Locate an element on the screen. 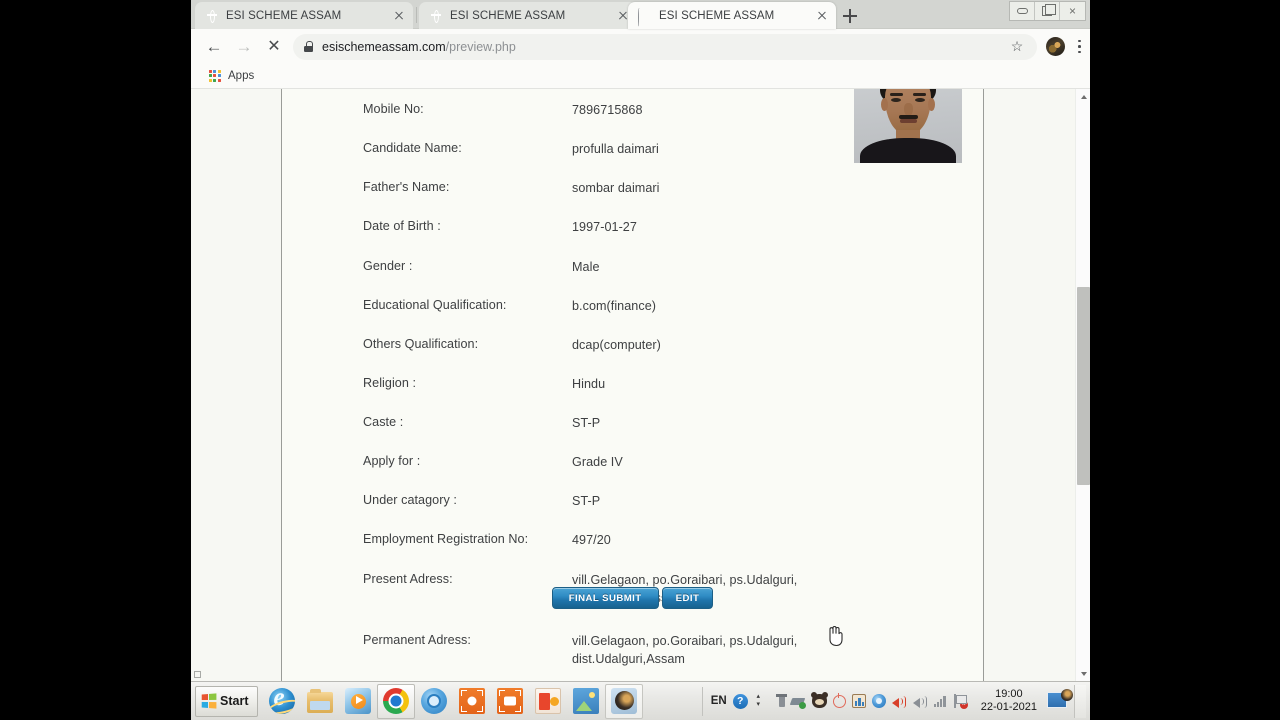 The height and width of the screenshot is (720, 1280). field-label: Employment Registration No: is located at coordinates (446, 539).